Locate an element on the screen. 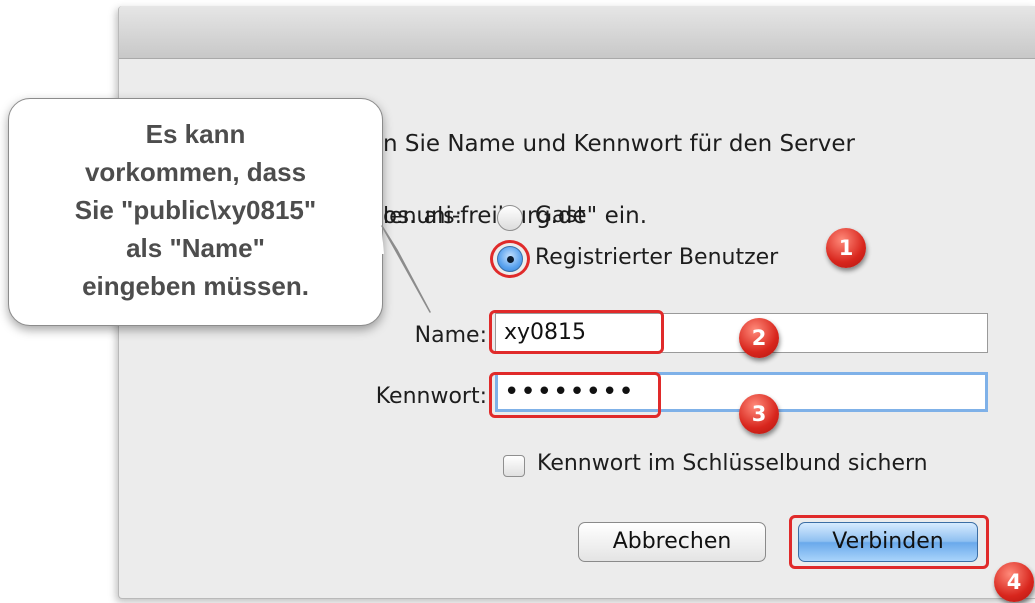 The height and width of the screenshot is (603, 1035). prompt-line-2: os.uni-freiburg.de" ein. is located at coordinates (515, 216).